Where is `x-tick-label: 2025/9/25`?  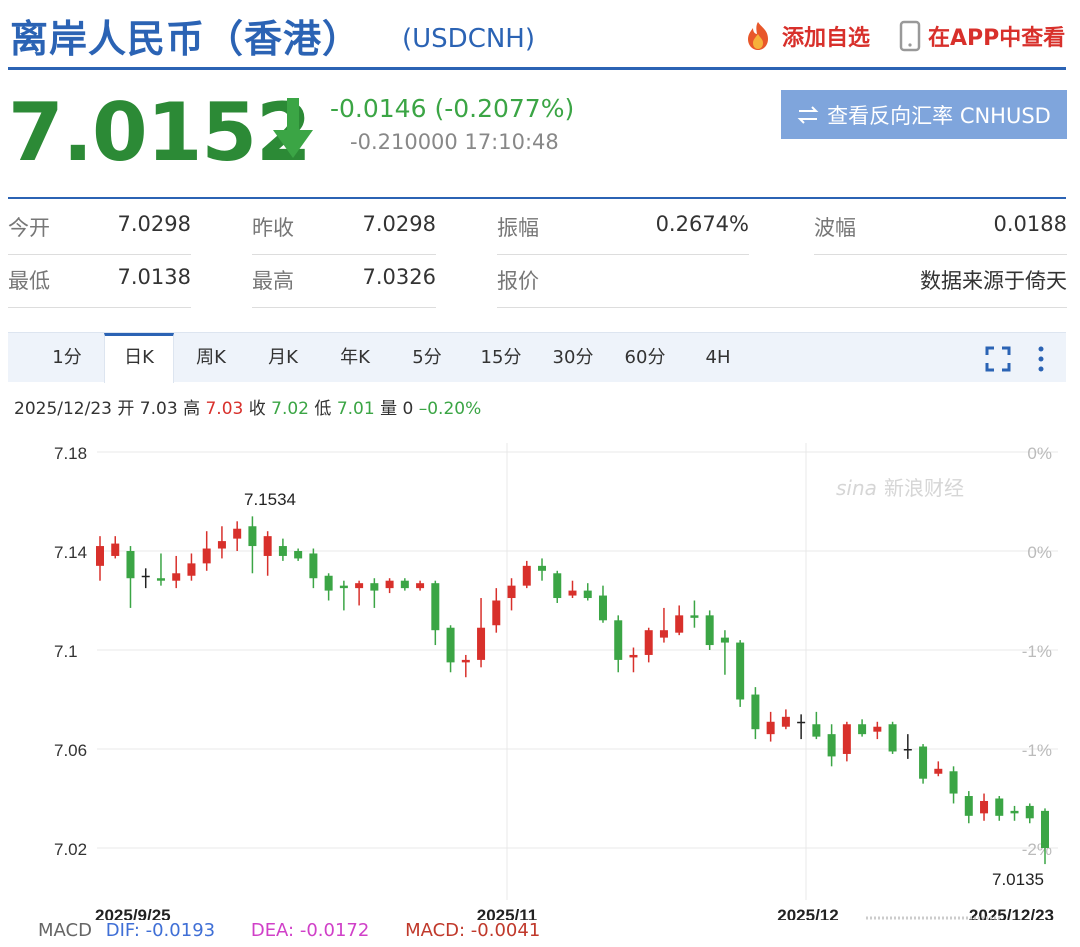
x-tick-label: 2025/9/25 is located at coordinates (133, 913).